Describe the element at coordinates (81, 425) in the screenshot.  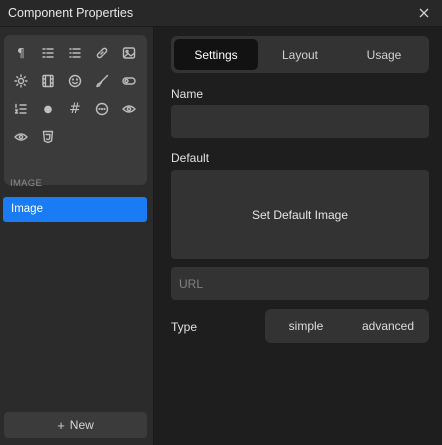
I see `new-button-label: New` at that location.